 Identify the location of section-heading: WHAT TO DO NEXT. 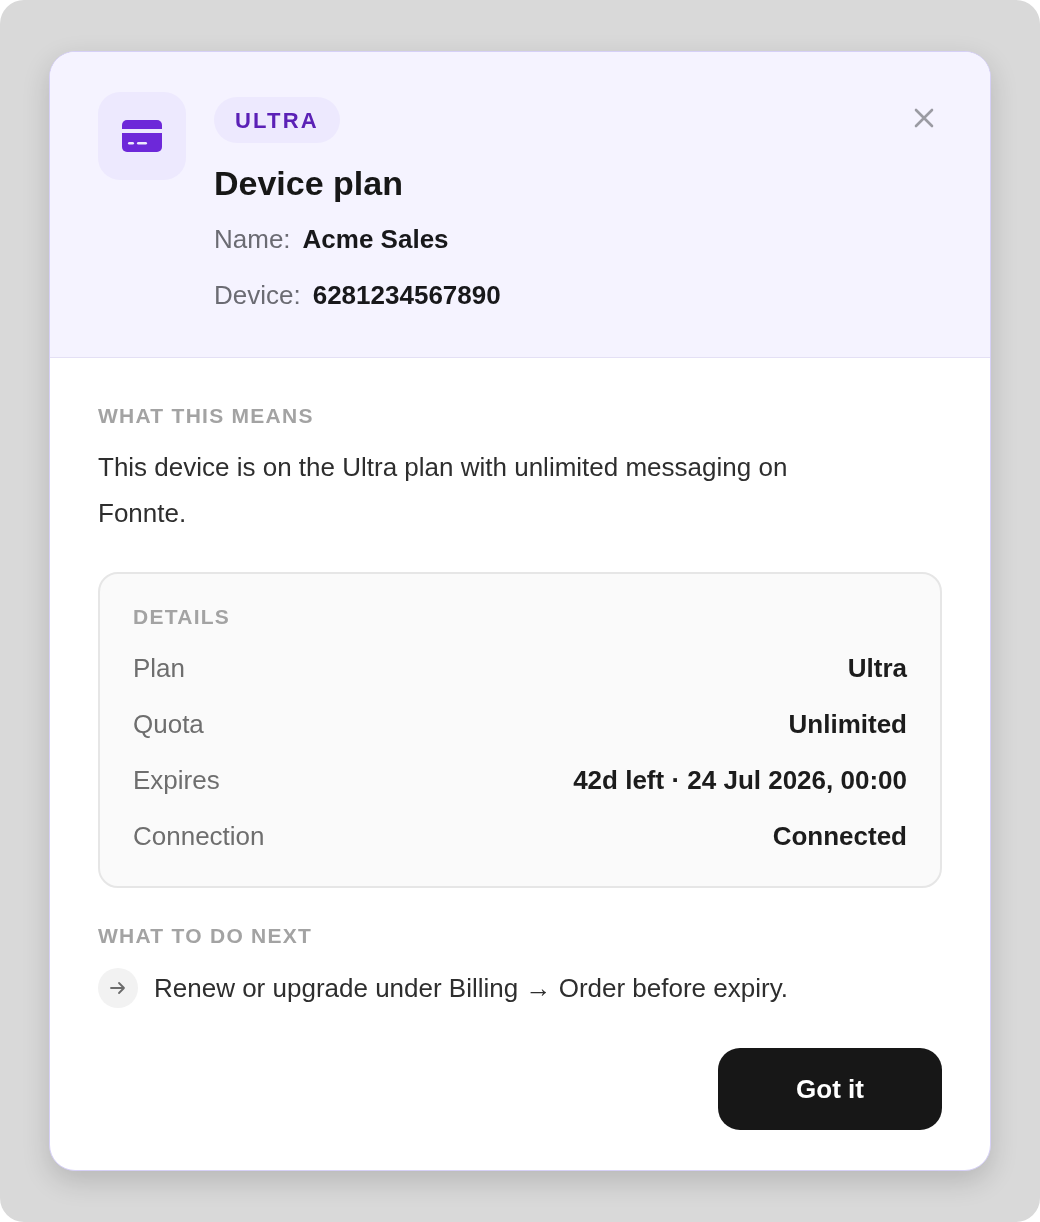
(206, 936).